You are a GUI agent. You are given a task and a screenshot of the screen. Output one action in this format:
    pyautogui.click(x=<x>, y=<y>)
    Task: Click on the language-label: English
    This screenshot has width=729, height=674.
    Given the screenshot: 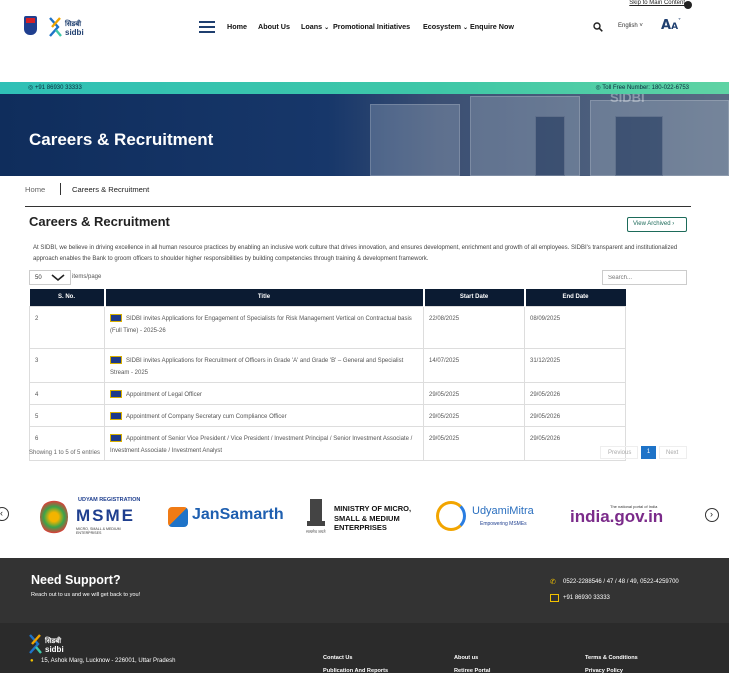 What is the action you would take?
    pyautogui.click(x=628, y=26)
    